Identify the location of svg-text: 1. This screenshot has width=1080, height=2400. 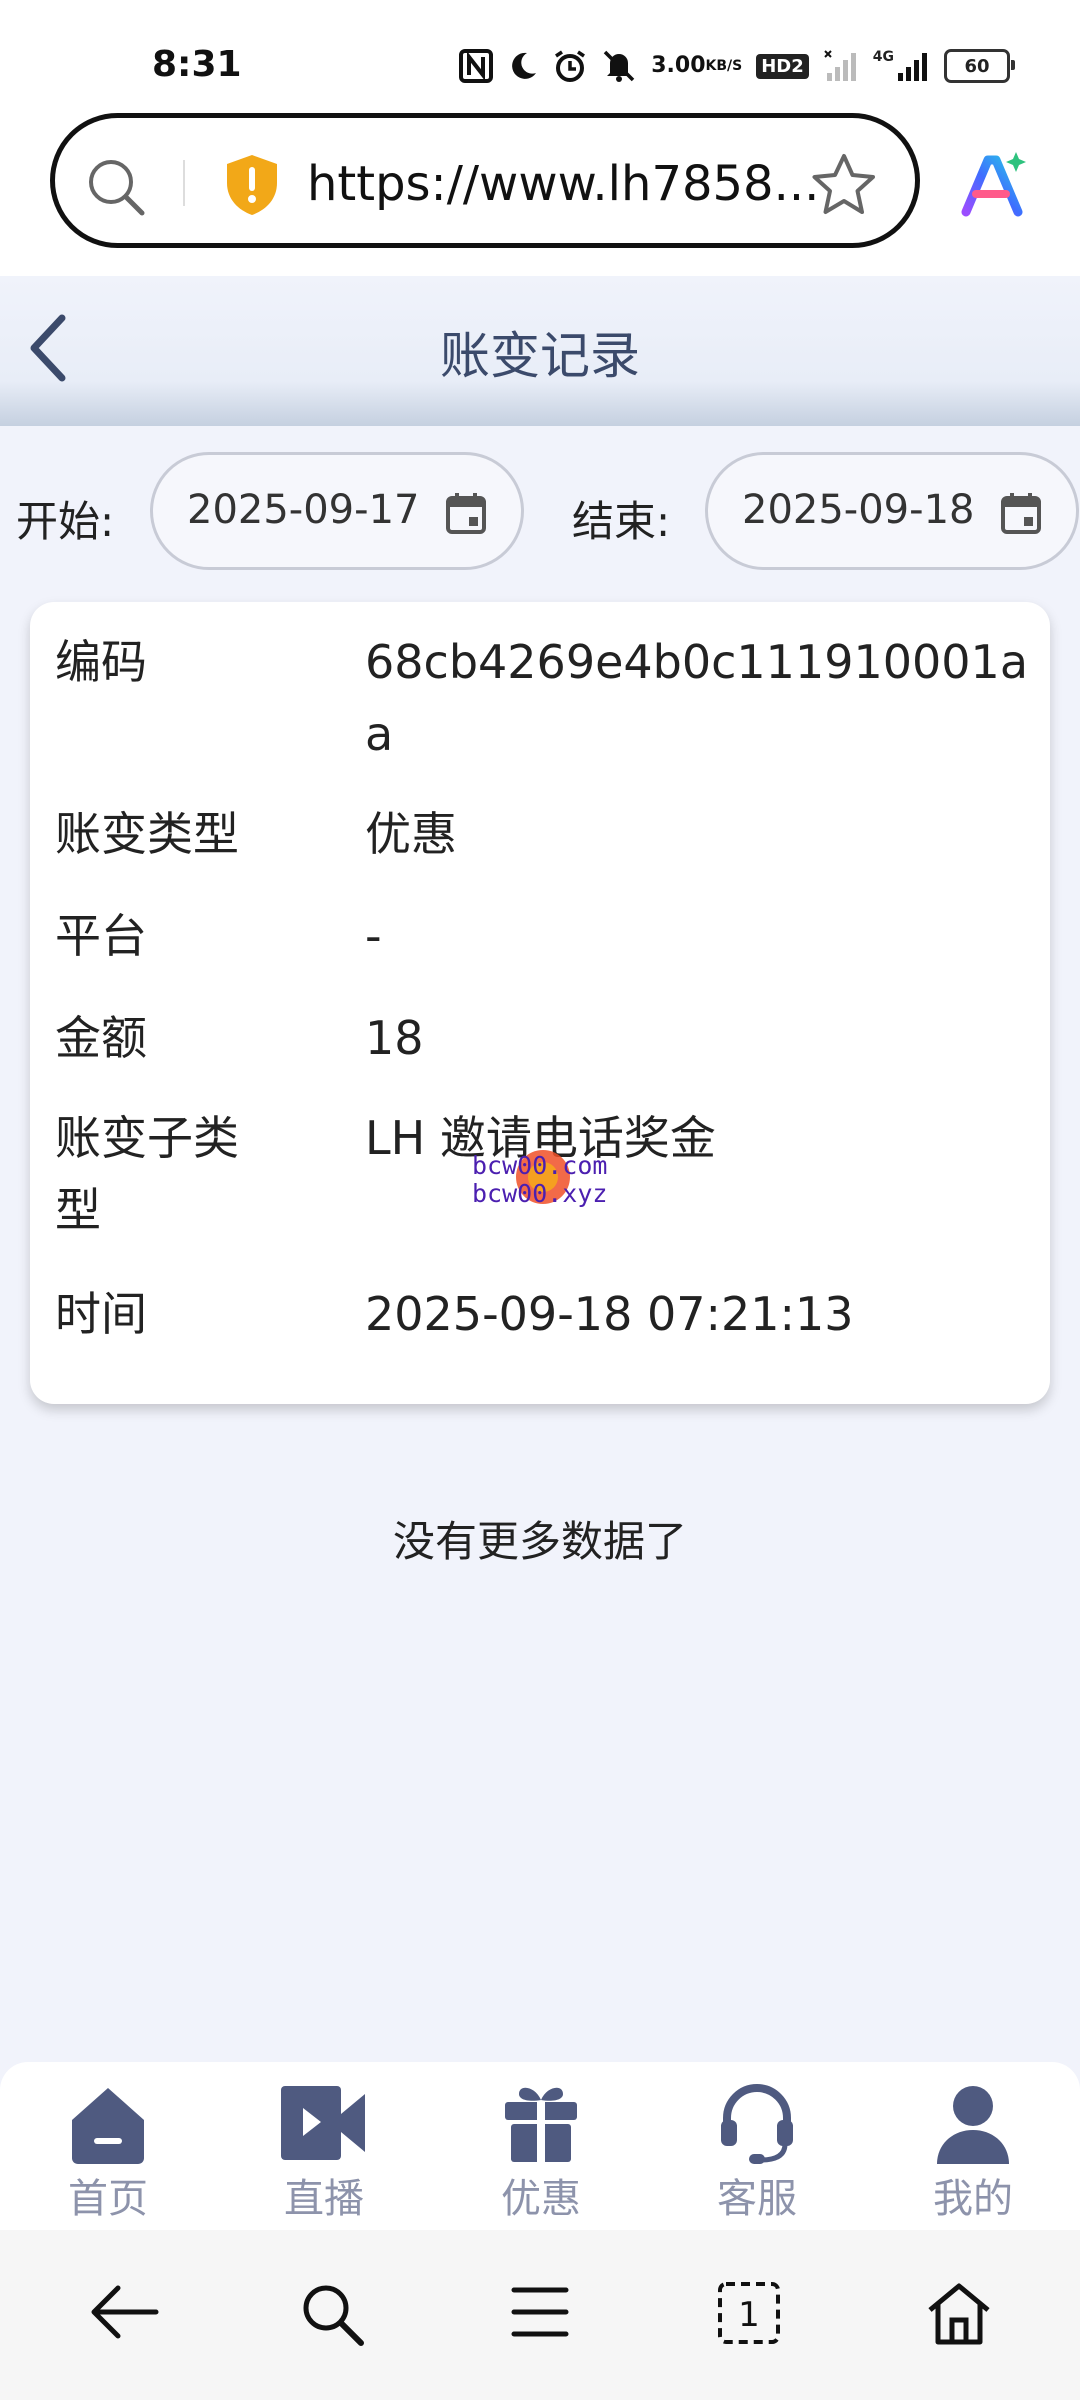
(749, 2315).